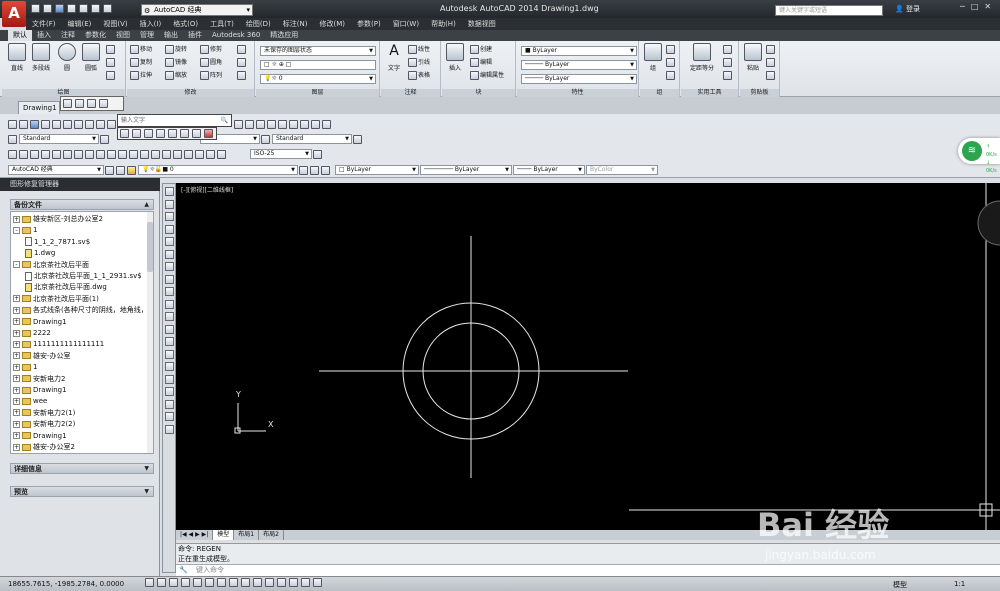  What do you see at coordinates (136, 133) in the screenshot?
I see `pan-icon` at bounding box center [136, 133].